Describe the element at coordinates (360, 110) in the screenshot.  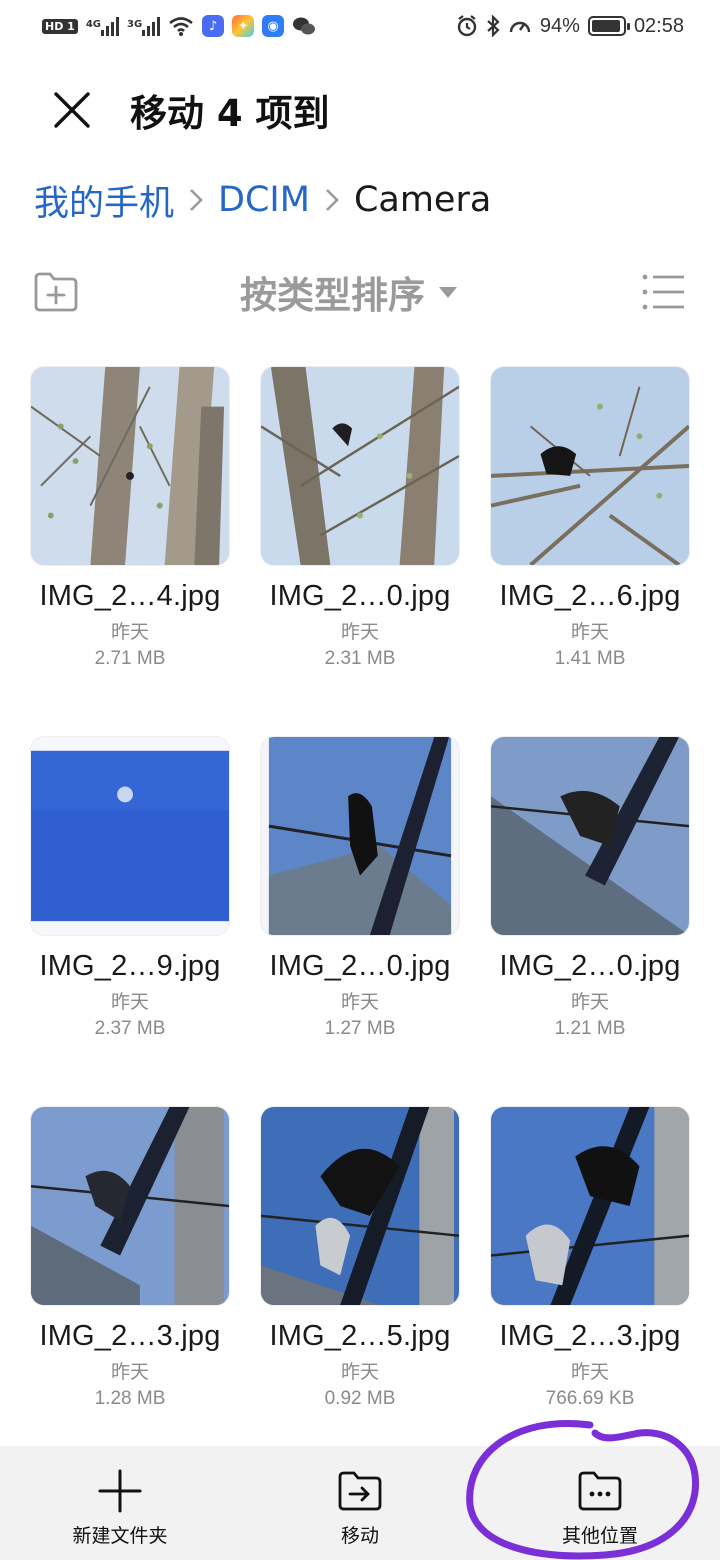
I see `header: 移动 4 项到` at that location.